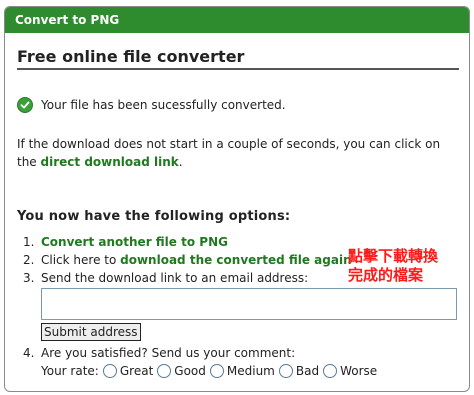 This screenshot has width=474, height=395. What do you see at coordinates (250, 371) in the screenshot?
I see `rate-medium-label: Medium` at bounding box center [250, 371].